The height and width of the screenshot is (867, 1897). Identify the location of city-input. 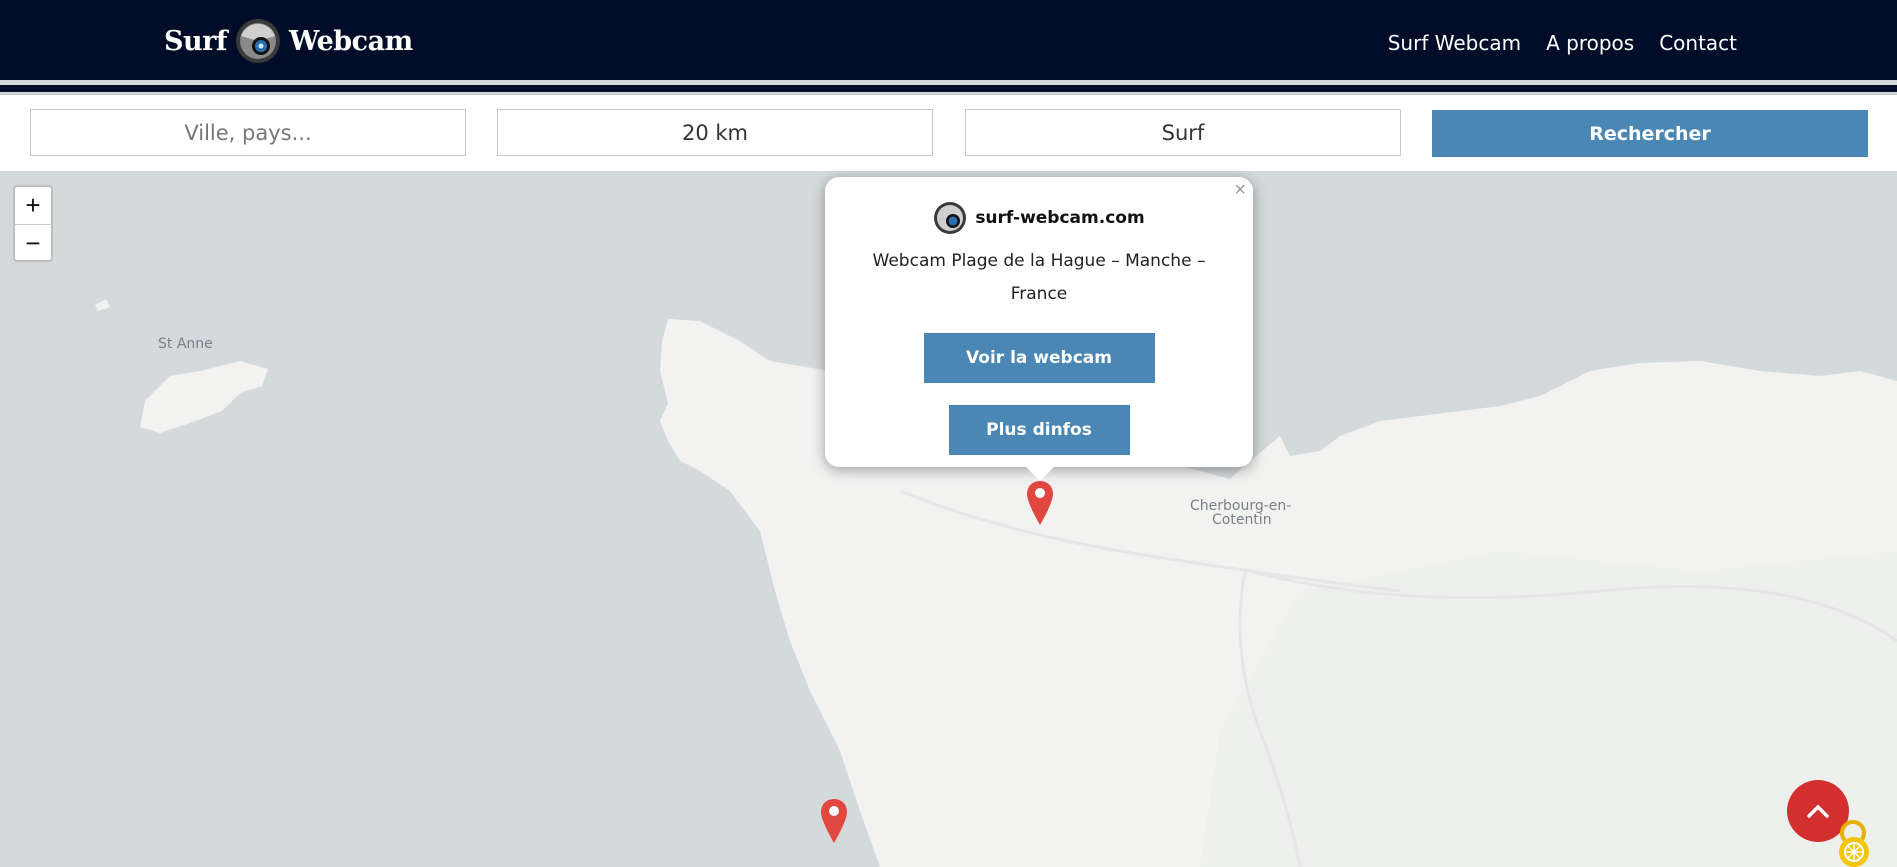
(248, 132).